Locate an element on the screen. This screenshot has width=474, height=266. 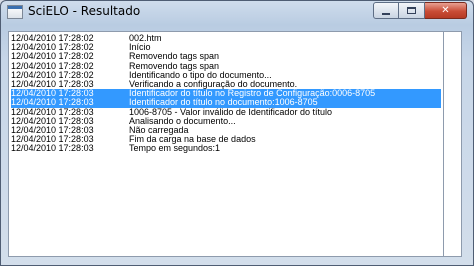
application-icon is located at coordinates (15, 12).